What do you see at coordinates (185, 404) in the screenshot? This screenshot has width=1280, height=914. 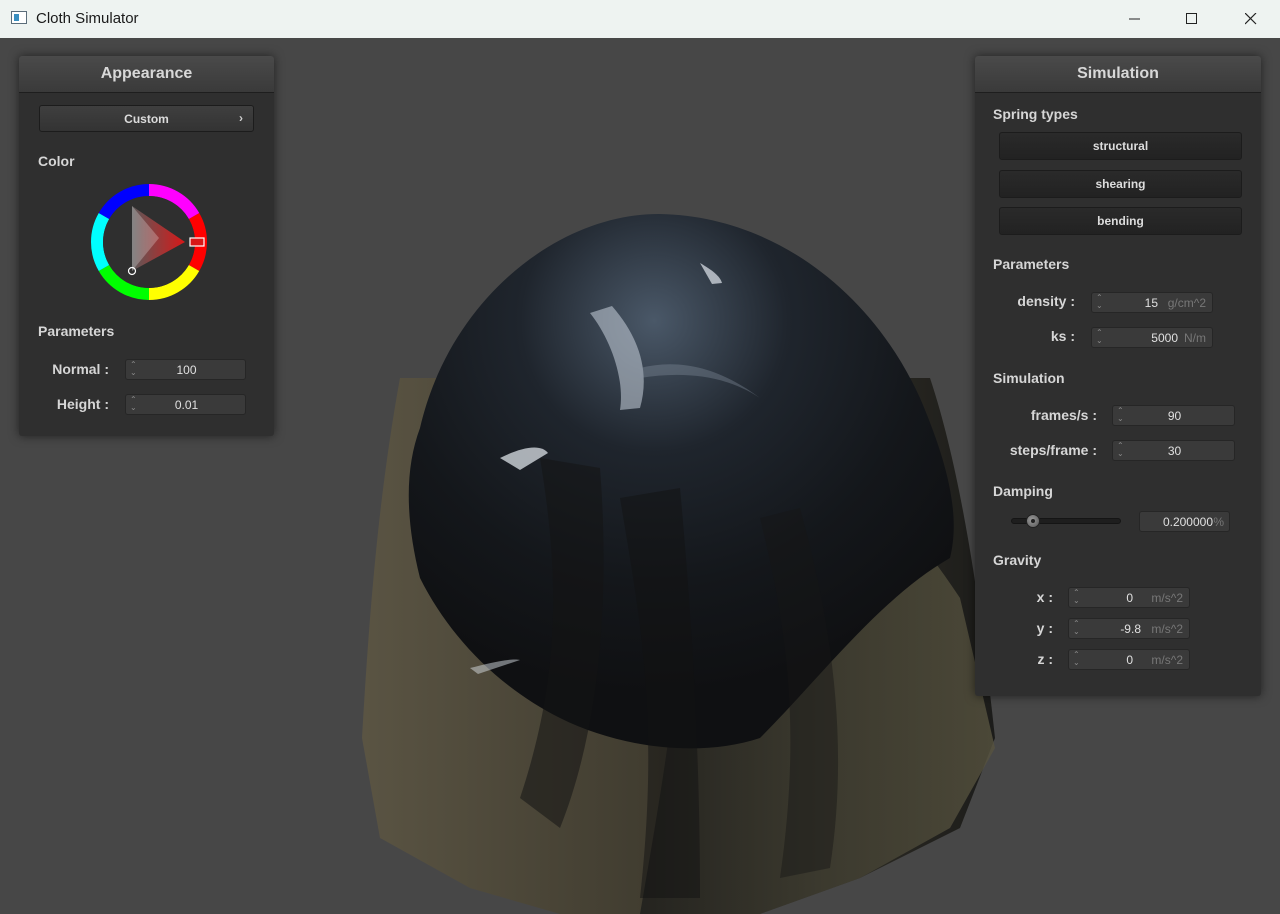 I see `height-input: ⌃ ⌄ 0.01` at bounding box center [185, 404].